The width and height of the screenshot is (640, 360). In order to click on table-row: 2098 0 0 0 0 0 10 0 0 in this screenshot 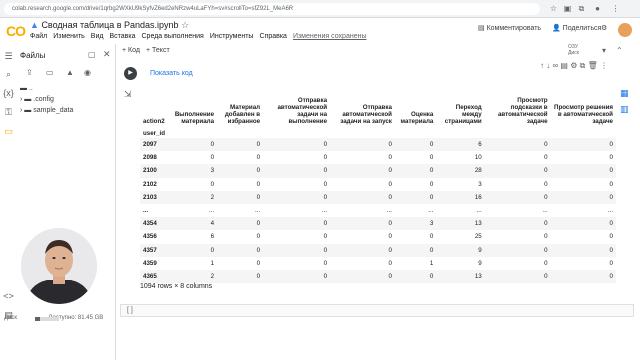, I will do `click(378, 157)`.